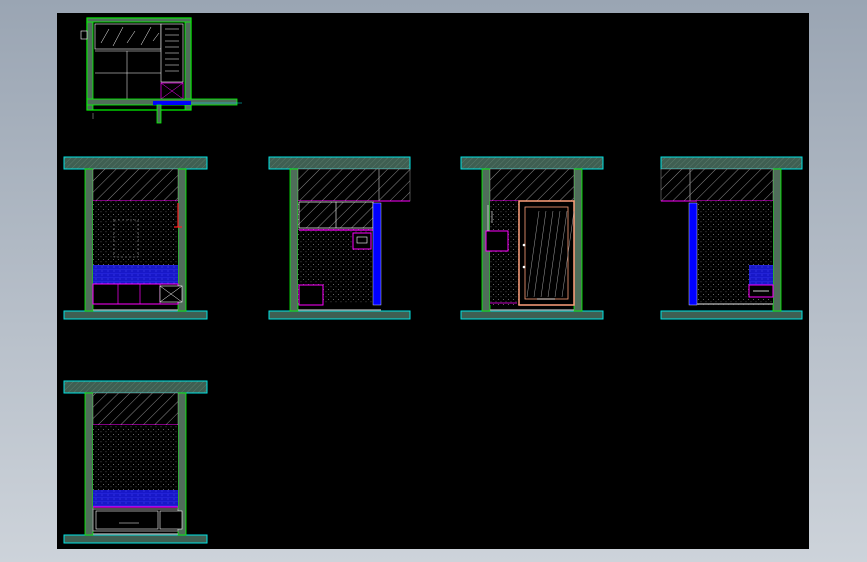 This screenshot has width=867, height=562. Describe the element at coordinates (546, 253) in the screenshot. I see `door-leaf` at that location.